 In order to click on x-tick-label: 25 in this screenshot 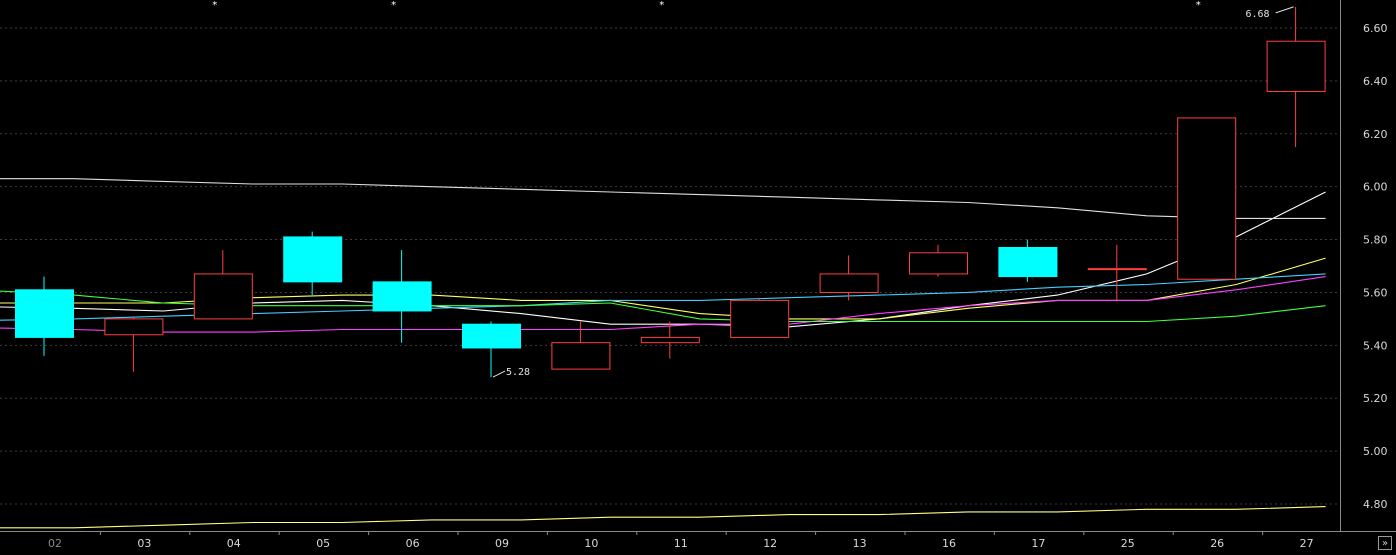, I will do `click(1128, 543)`.